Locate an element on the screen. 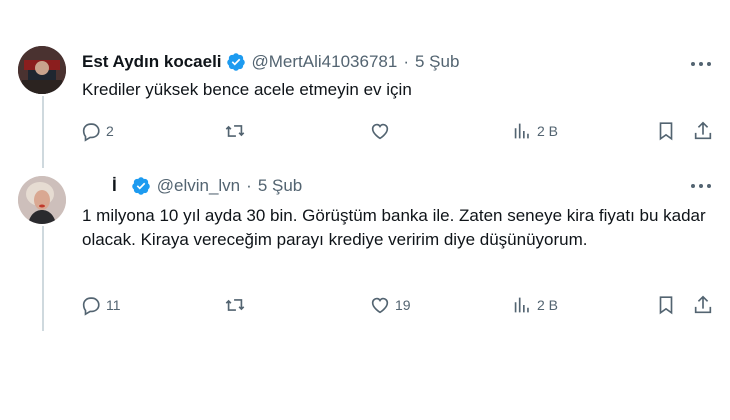 The width and height of the screenshot is (730, 420). tweet-header: İ @elvin_lvn · 5 Şub is located at coordinates (192, 186).